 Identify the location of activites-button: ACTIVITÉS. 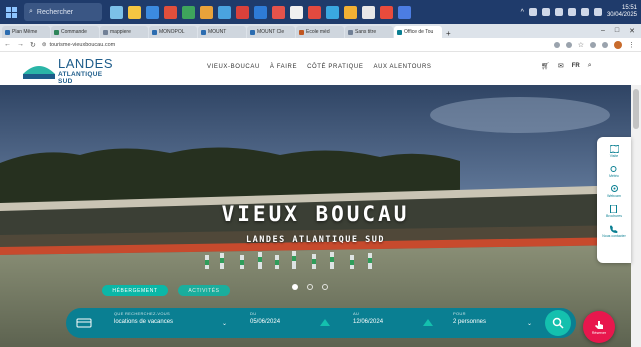
(204, 290).